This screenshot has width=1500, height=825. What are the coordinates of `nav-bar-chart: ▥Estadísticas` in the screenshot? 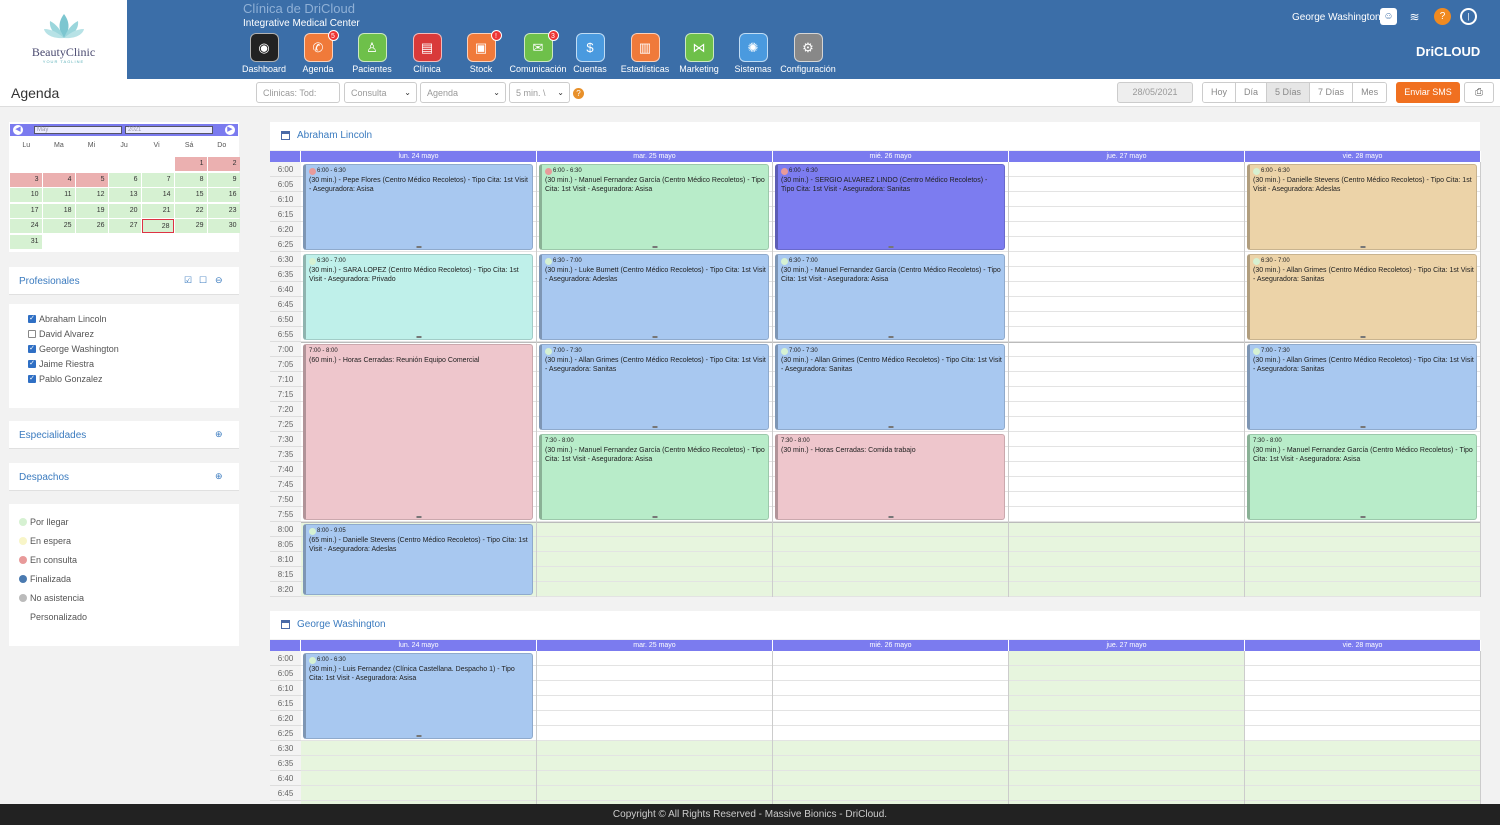 It's located at (645, 53).